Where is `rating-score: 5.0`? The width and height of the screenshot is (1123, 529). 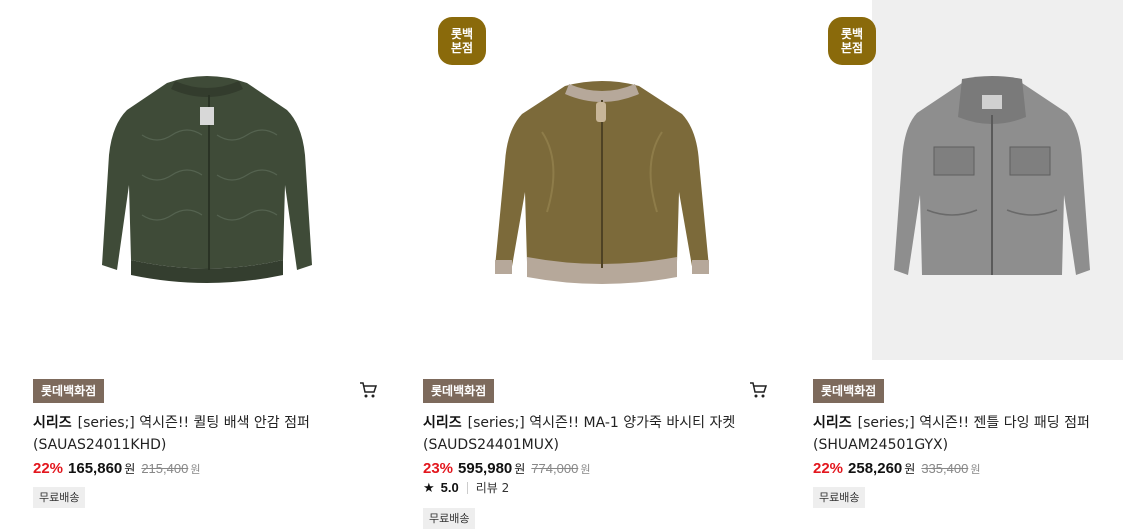
rating-score: 5.0 is located at coordinates (449, 487).